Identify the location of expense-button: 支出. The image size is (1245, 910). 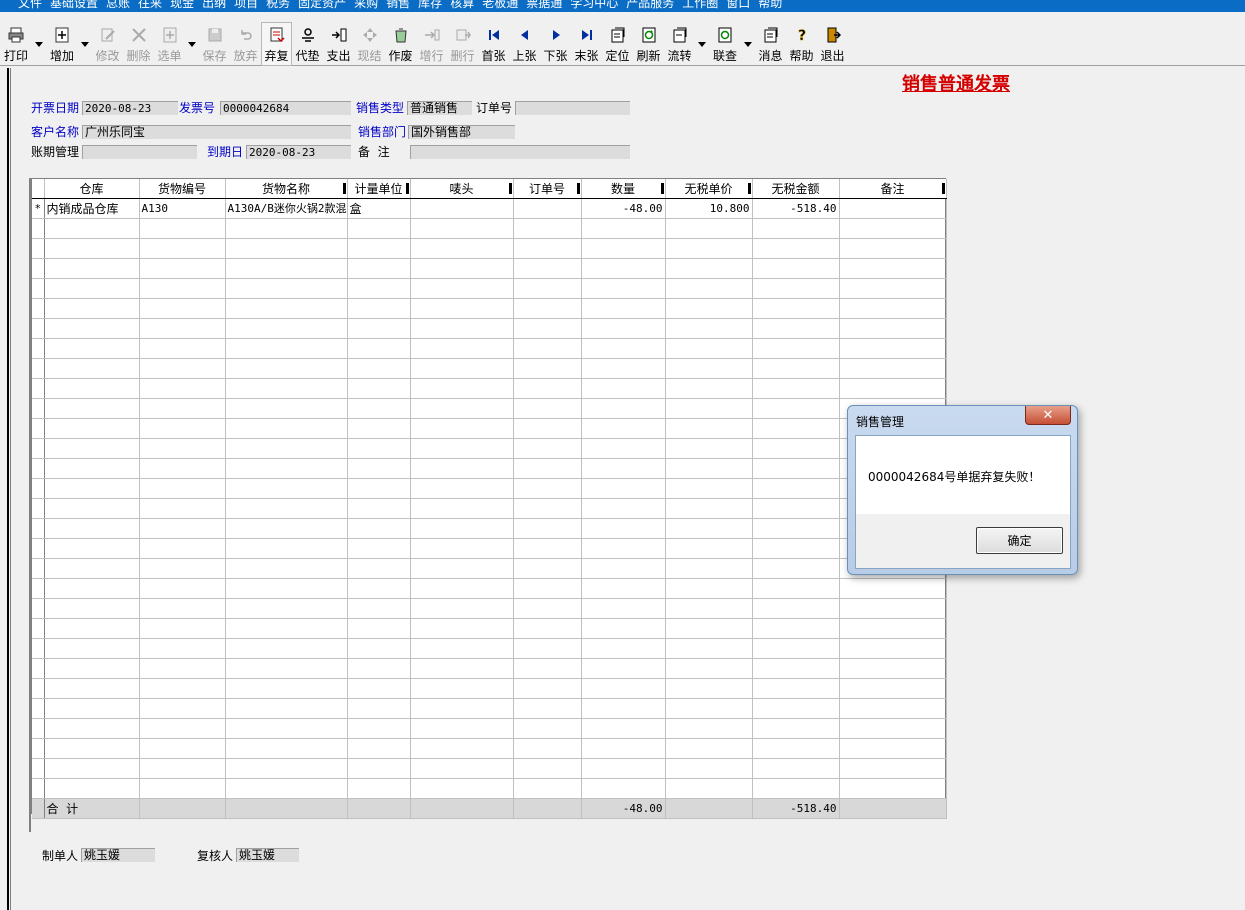
(338, 44).